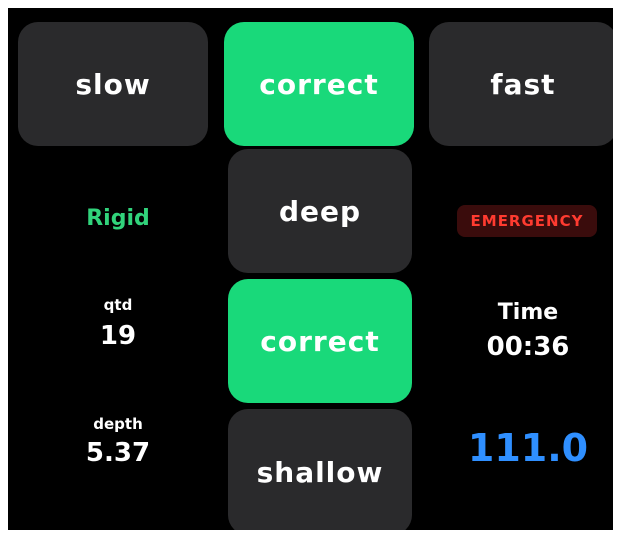 Image resolution: width=618 pixels, height=533 pixels. I want to click on time-value-text: 00:36, so click(528, 347).